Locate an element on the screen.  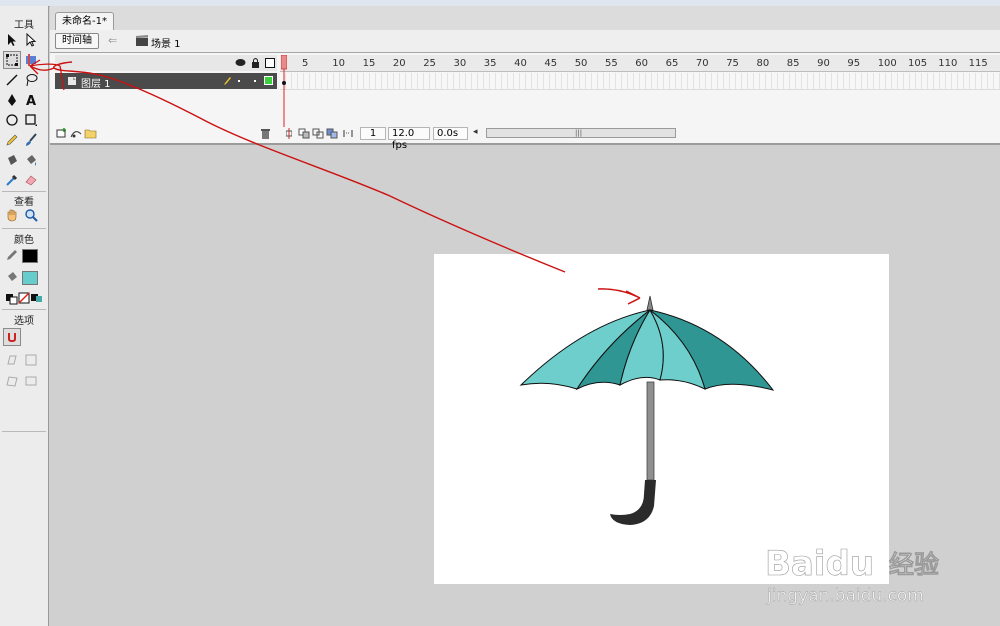
ruler-number: 95 is located at coordinates (854, 63).